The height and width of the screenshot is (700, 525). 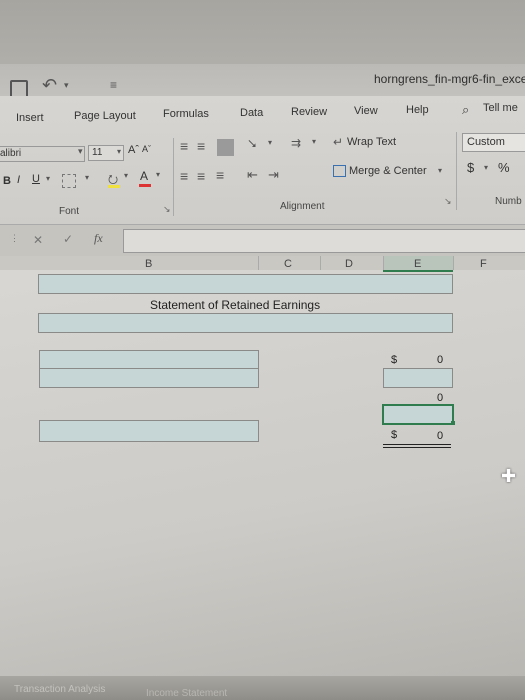 I want to click on font-name-dropdown-icon: ▾, so click(x=80, y=151).